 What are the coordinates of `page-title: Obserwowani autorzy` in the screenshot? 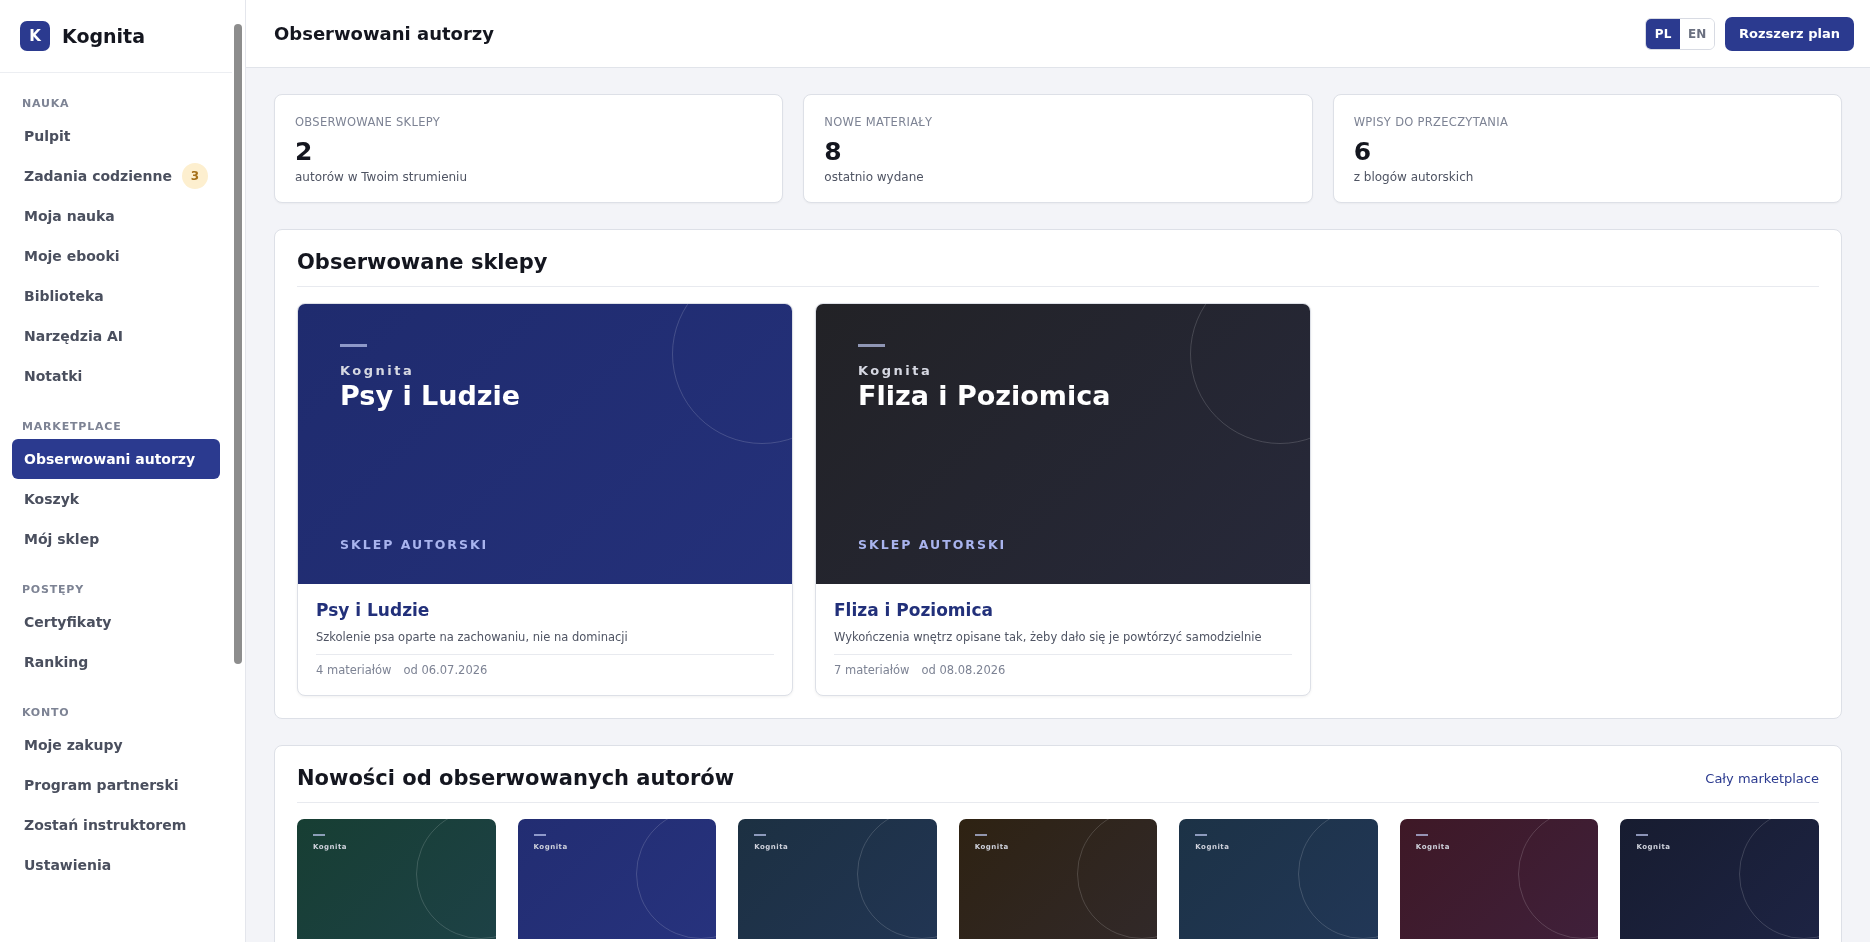 It's located at (384, 33).